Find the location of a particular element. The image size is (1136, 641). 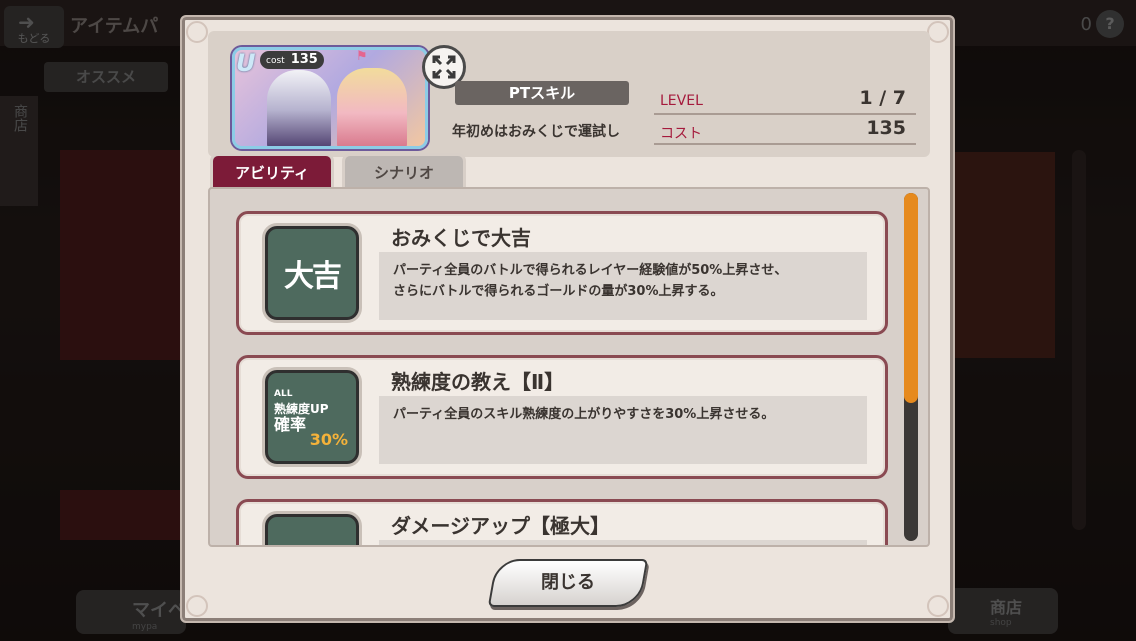

daikichi-icon: 大吉 is located at coordinates (312, 273).